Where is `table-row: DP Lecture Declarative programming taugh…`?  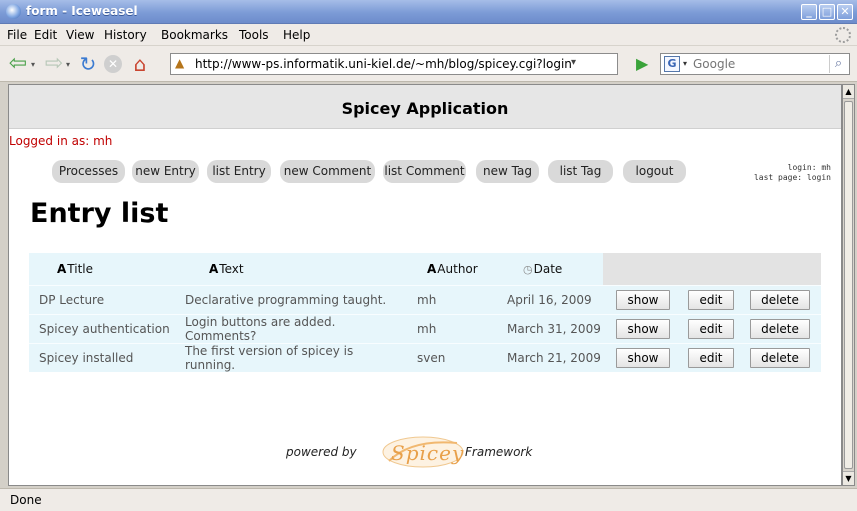
table-row: DP Lecture Declarative programming taugh… is located at coordinates (425, 299).